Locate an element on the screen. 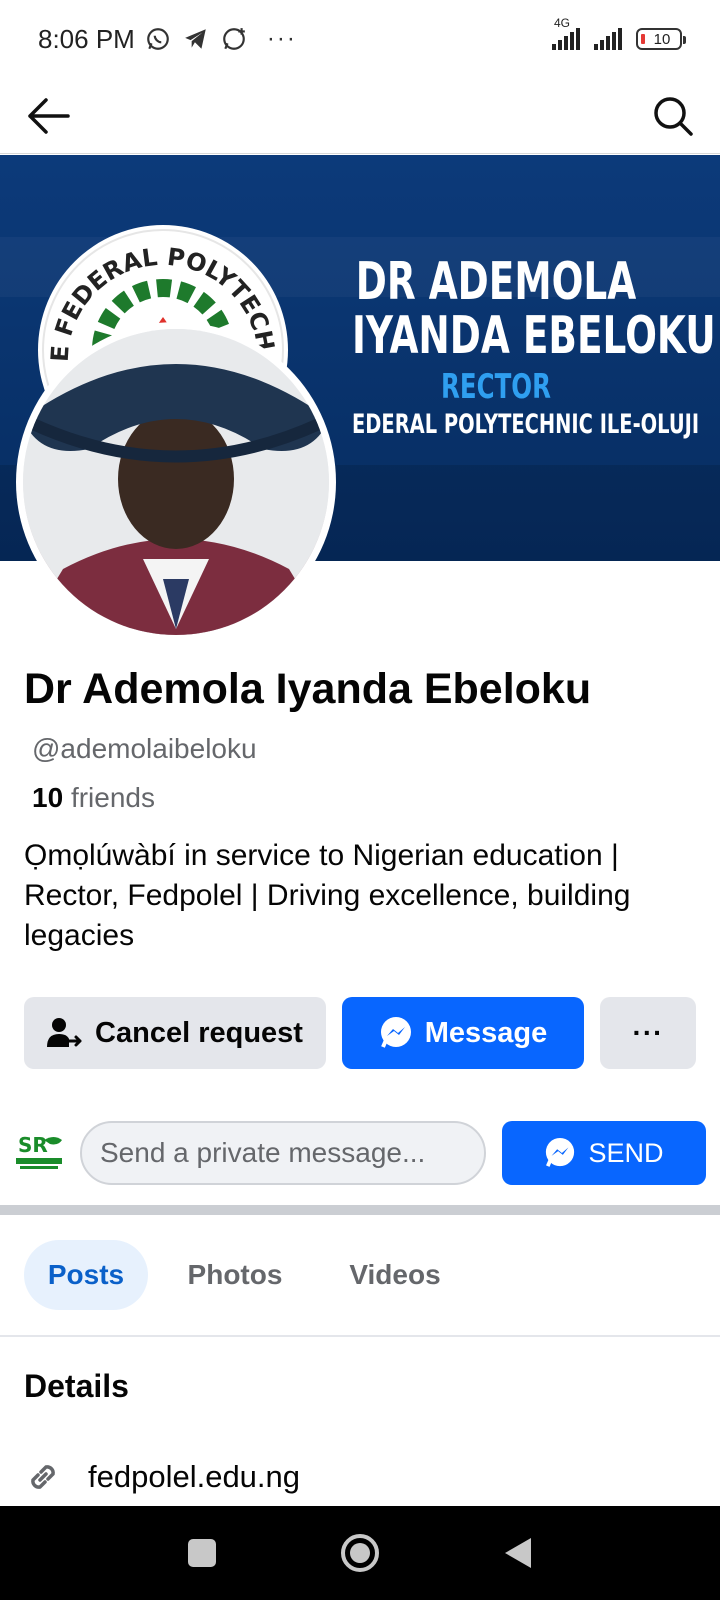 The image size is (720, 1600). message-button: Message is located at coordinates (463, 1033).